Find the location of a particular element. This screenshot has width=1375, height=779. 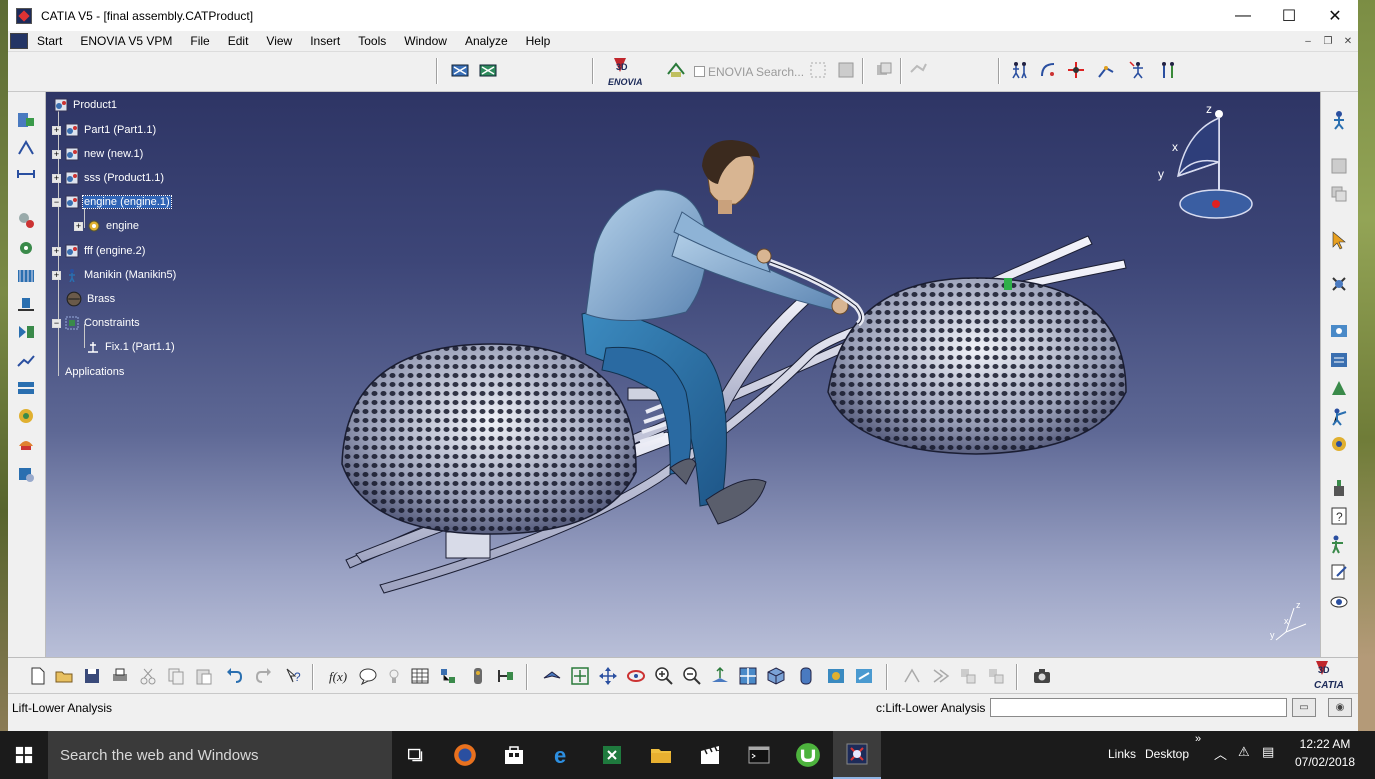

play-simulation-icon is located at coordinates (26, 332).